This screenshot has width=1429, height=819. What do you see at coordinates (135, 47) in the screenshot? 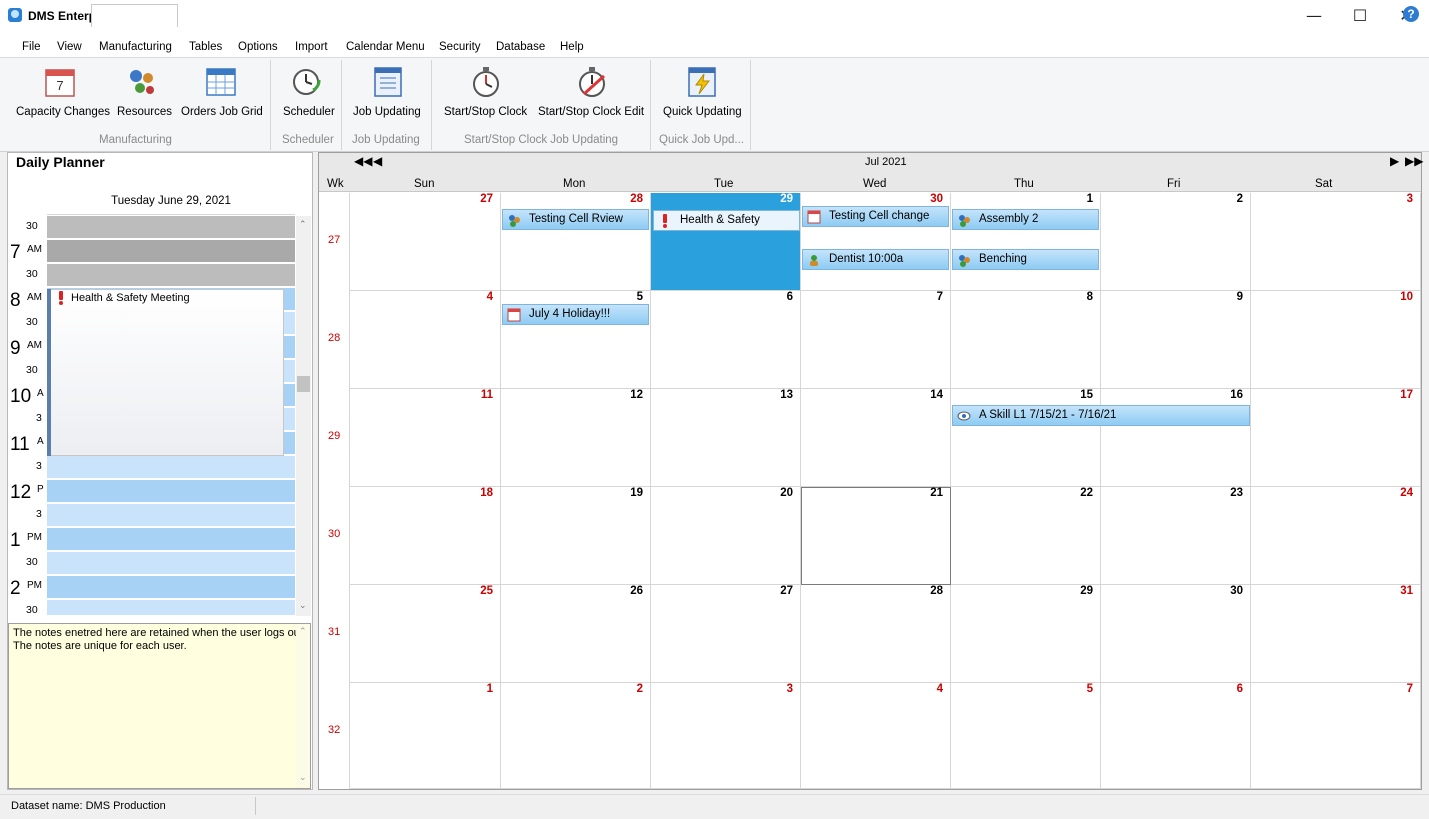
I see `menu-manufacturing: Manufacturing` at bounding box center [135, 47].